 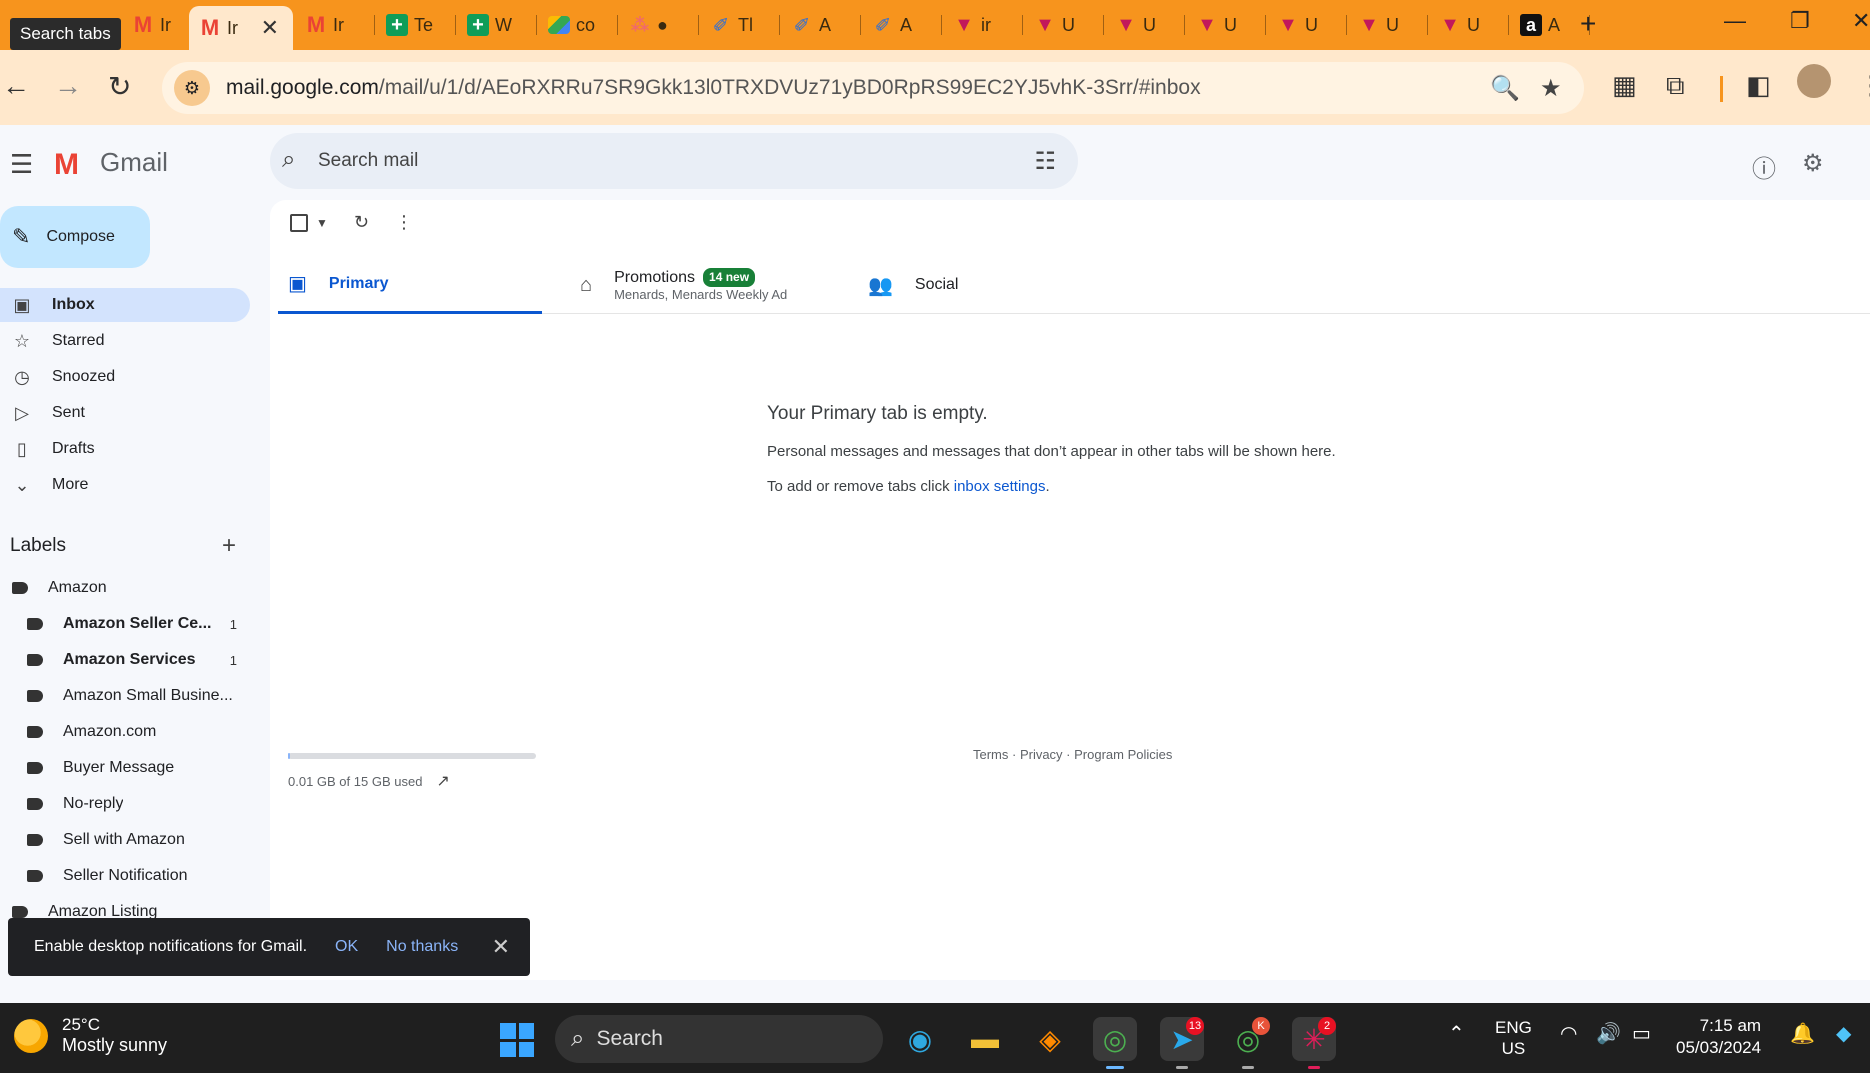 I want to click on clock: 7:15 am 05/03/2024, so click(x=1718, y=1037).